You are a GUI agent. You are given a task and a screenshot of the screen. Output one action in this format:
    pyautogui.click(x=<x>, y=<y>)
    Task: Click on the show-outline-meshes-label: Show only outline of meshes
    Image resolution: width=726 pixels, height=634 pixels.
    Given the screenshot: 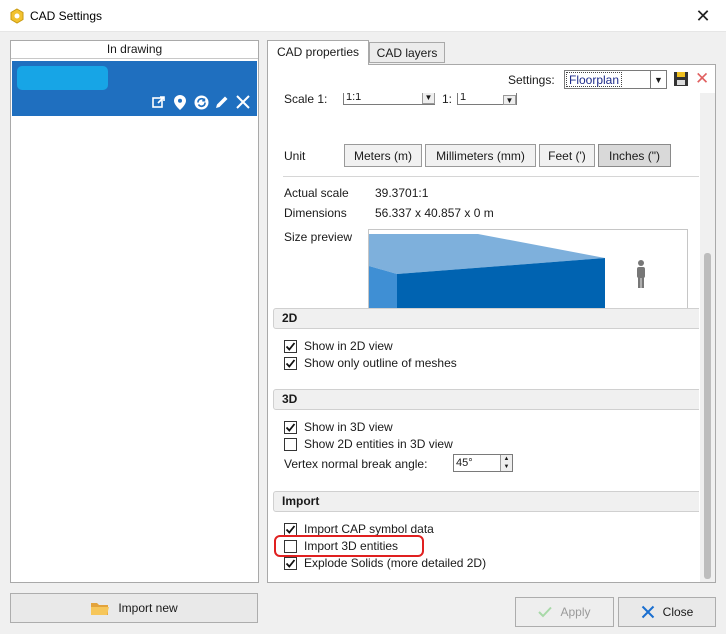 What is the action you would take?
    pyautogui.click(x=380, y=363)
    